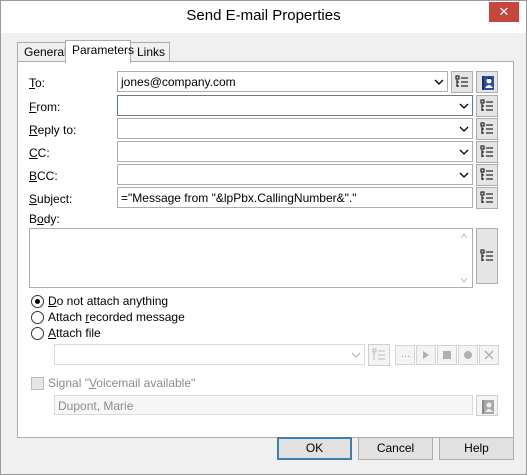 The height and width of the screenshot is (475, 527). I want to click on from-combo, so click(295, 105).